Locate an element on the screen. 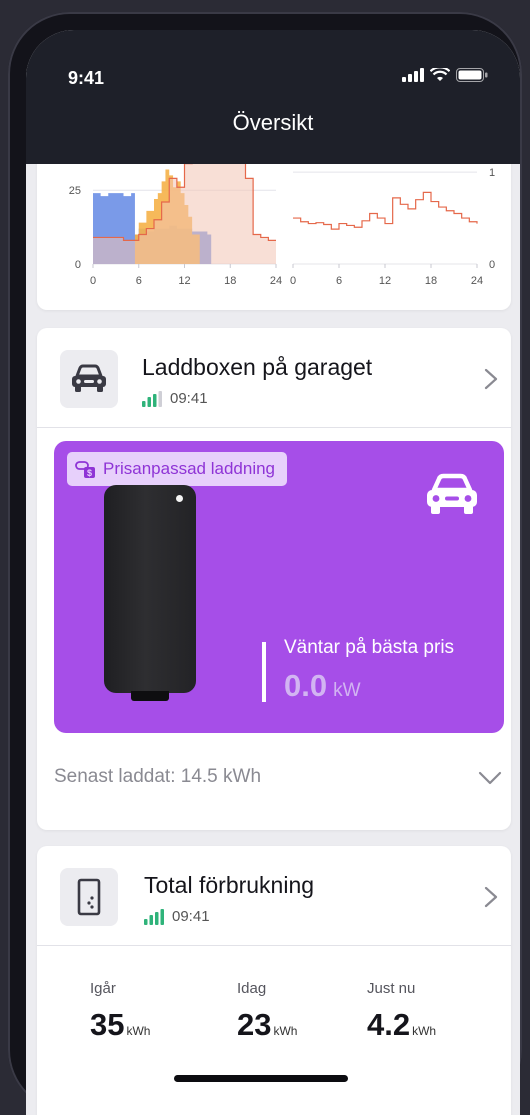  stat-value: 35 kWh is located at coordinates (120, 1025).